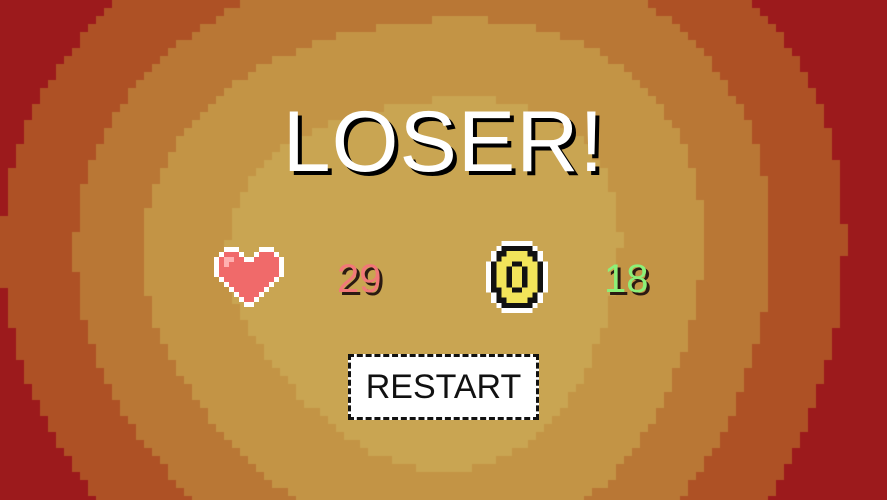  I want to click on coins-count: 18, so click(626, 279).